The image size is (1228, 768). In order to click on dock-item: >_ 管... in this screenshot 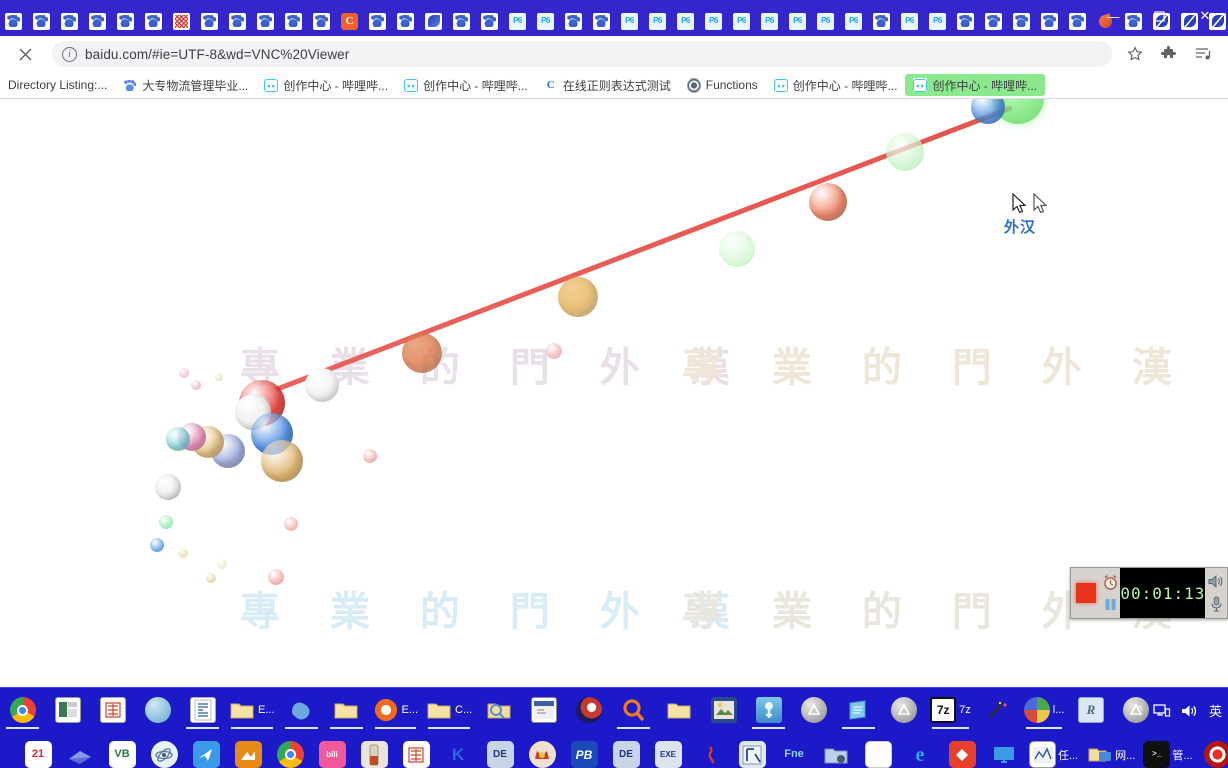, I will do `click(1167, 751)`.